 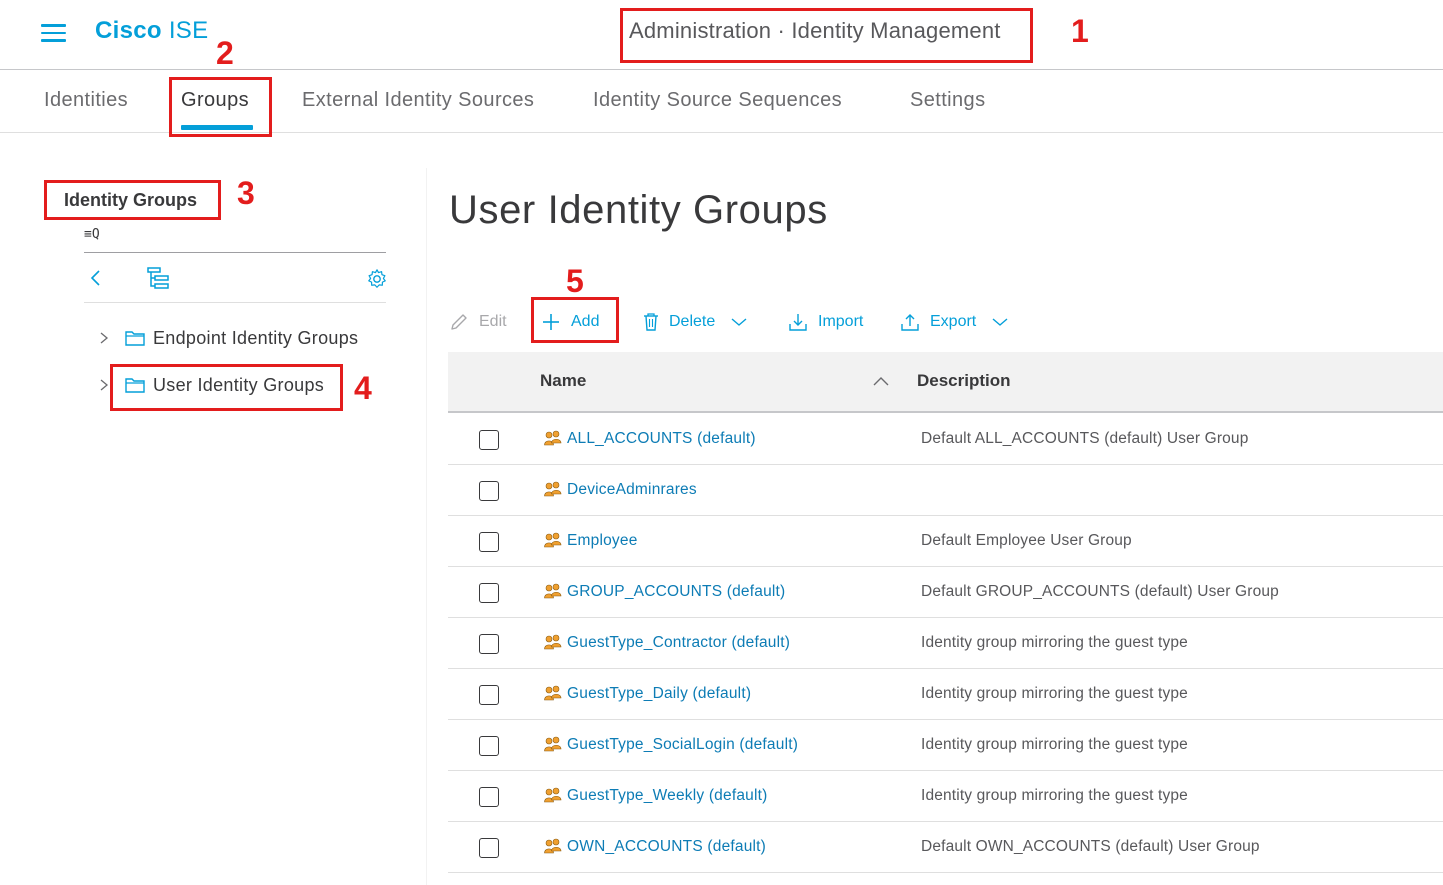 I want to click on group-name-link: GuestType_Weekly (default), so click(x=667, y=796).